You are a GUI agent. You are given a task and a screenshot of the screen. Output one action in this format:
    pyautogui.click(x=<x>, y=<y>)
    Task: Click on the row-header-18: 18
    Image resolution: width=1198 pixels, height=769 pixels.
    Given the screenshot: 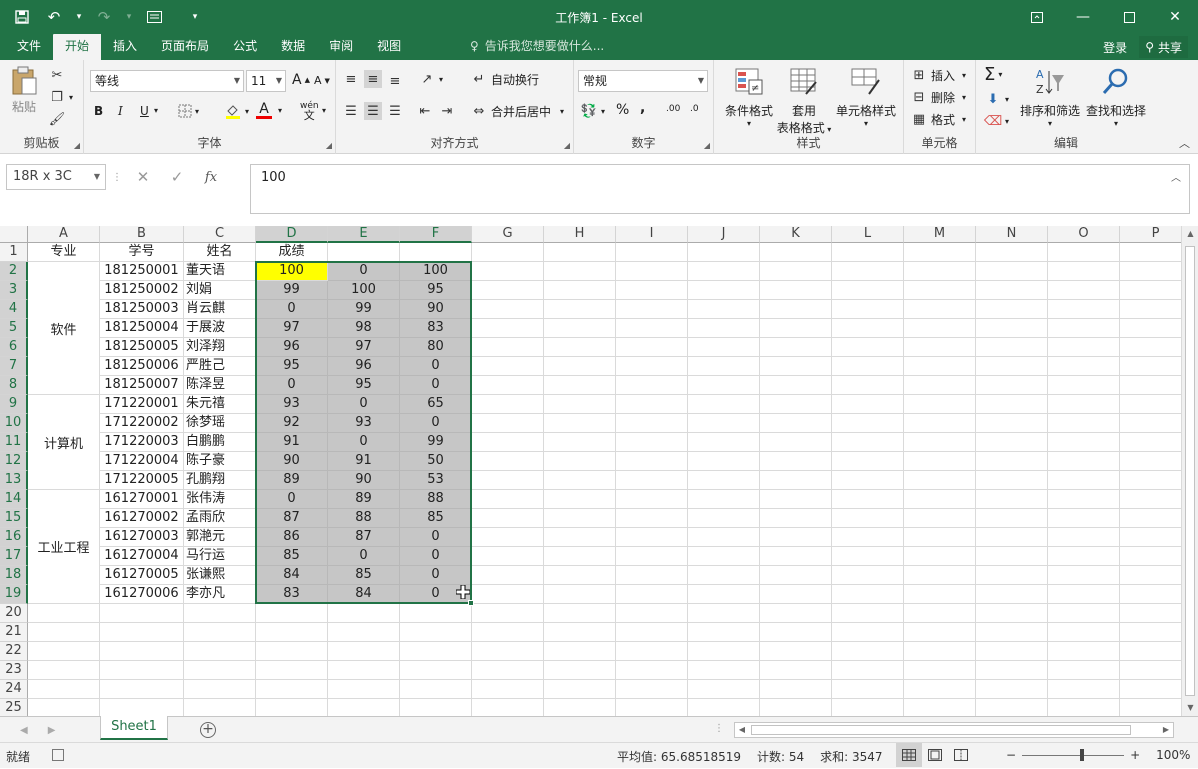 What is the action you would take?
    pyautogui.click(x=14, y=575)
    